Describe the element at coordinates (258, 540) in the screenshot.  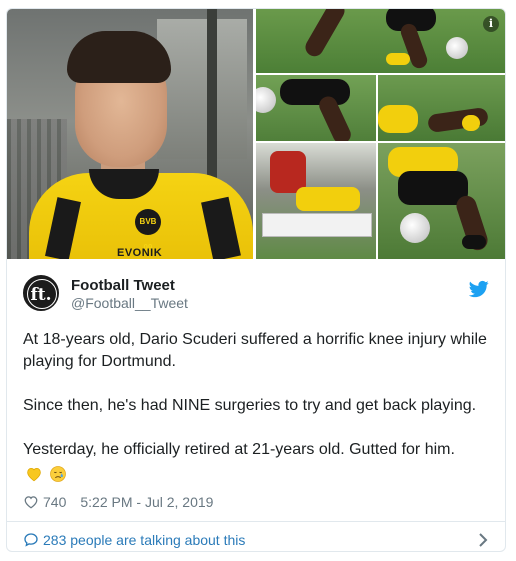
I see `talking-about-link: 283 people are talking about this` at that location.